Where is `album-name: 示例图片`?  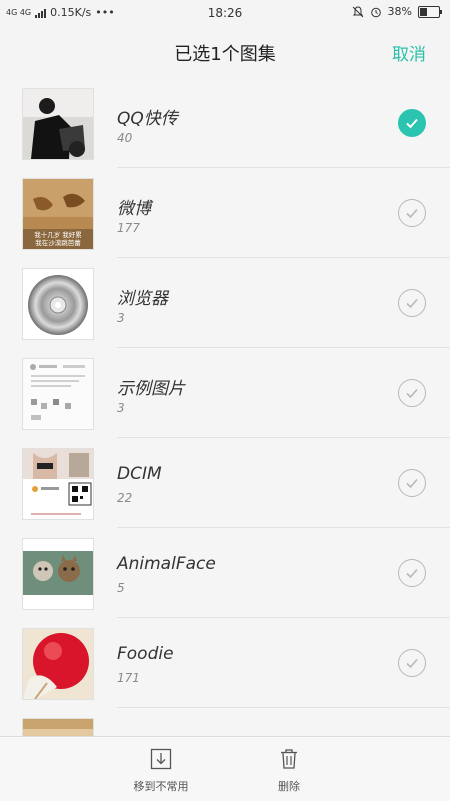
album-name: 示例图片 is located at coordinates (151, 389).